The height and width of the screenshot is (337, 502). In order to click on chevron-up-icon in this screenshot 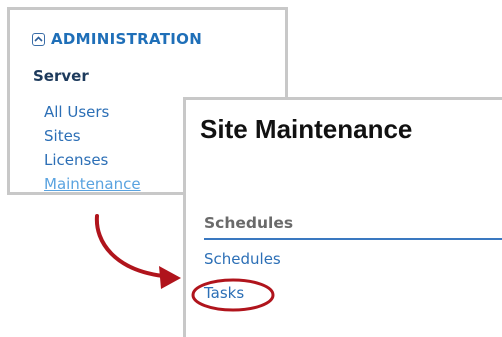, I will do `click(38, 39)`.